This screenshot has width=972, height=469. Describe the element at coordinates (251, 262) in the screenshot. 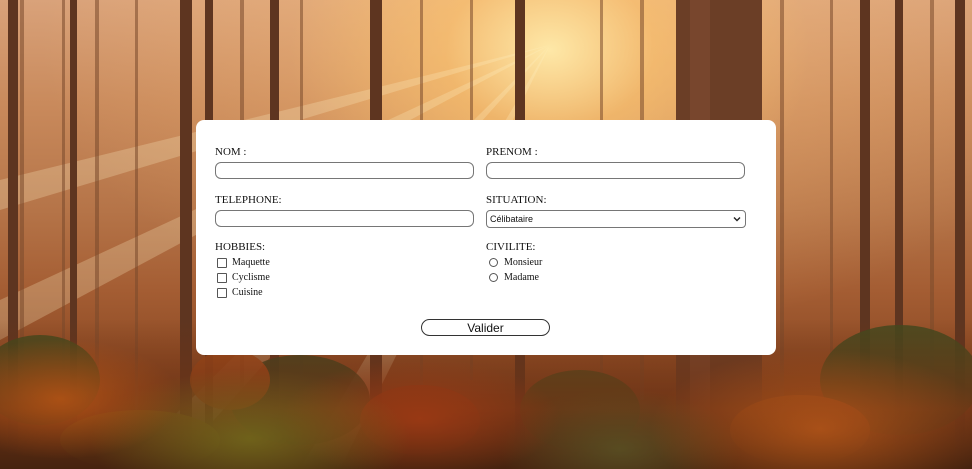

I see `hobby-label: Maquette` at that location.